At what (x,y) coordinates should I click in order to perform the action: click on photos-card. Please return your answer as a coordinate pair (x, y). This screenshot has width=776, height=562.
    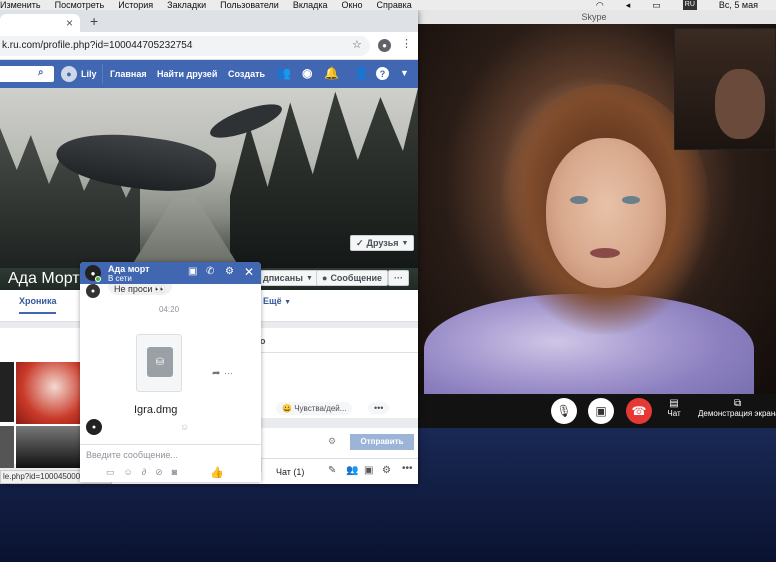
    Looking at the image, I should click on (41, 398).